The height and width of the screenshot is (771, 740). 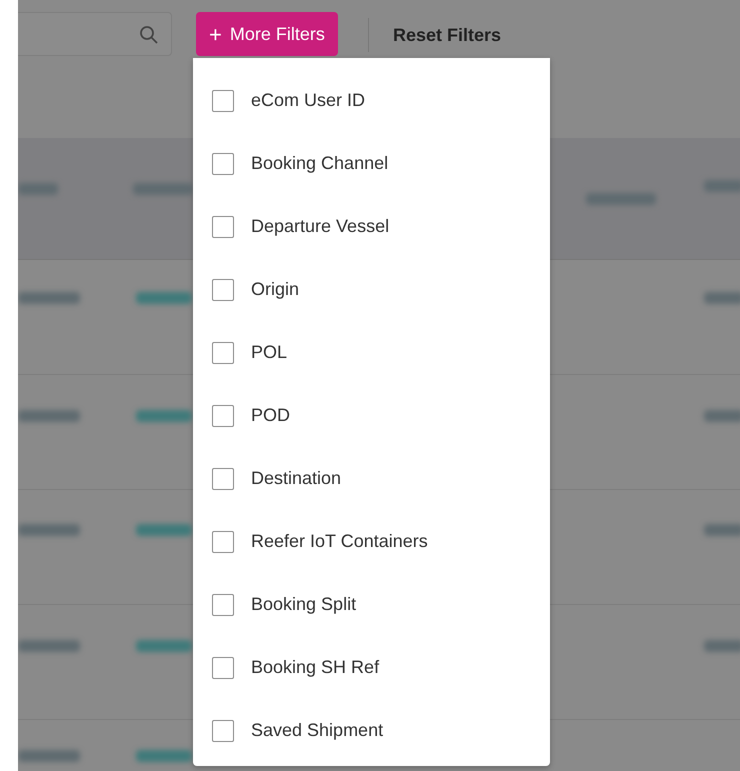 What do you see at coordinates (296, 478) in the screenshot?
I see `filter-option-label: Destination` at bounding box center [296, 478].